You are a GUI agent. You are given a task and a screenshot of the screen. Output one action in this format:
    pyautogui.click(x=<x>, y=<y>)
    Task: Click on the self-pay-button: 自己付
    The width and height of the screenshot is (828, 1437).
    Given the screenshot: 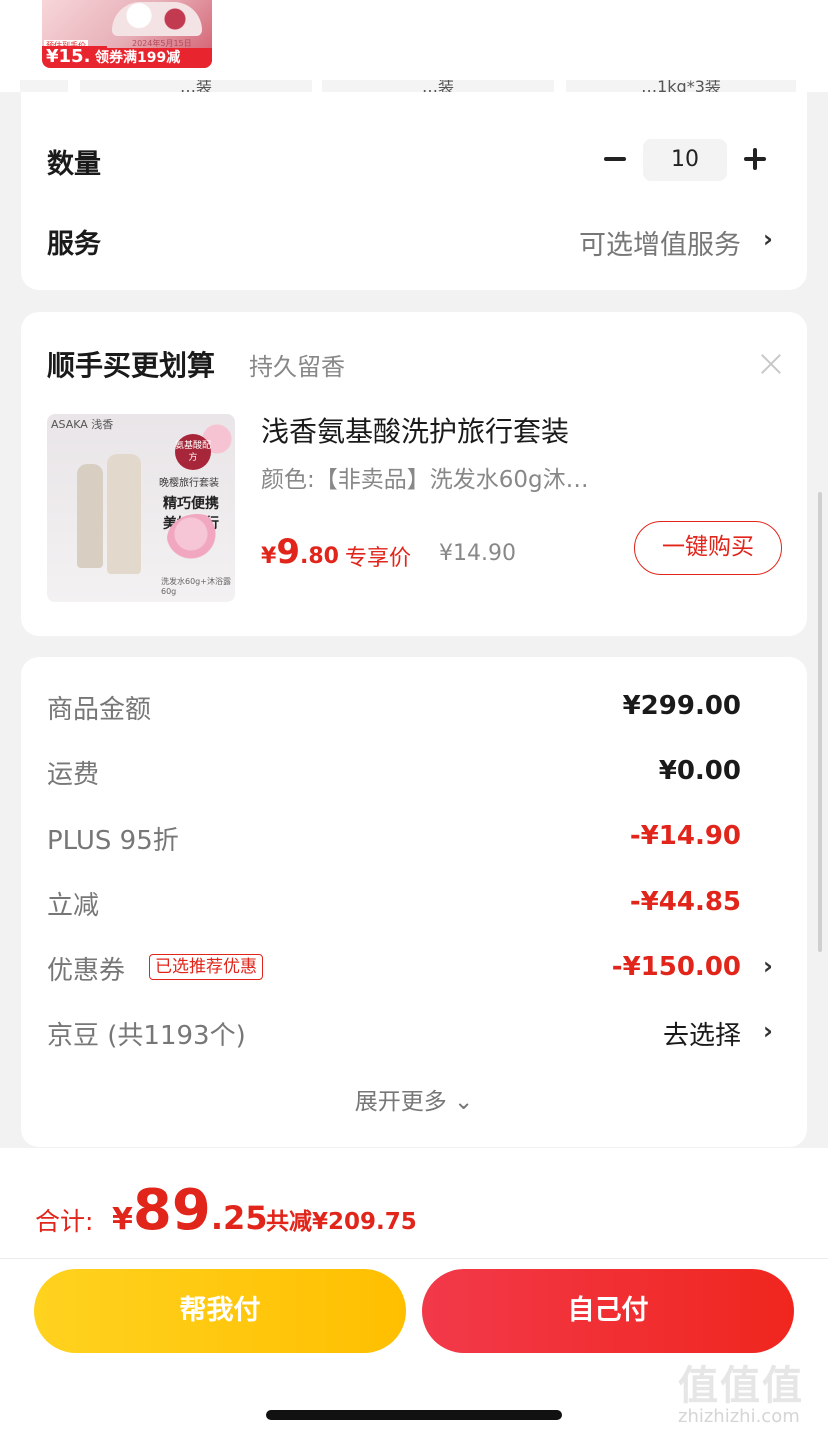 What is the action you would take?
    pyautogui.click(x=608, y=1311)
    